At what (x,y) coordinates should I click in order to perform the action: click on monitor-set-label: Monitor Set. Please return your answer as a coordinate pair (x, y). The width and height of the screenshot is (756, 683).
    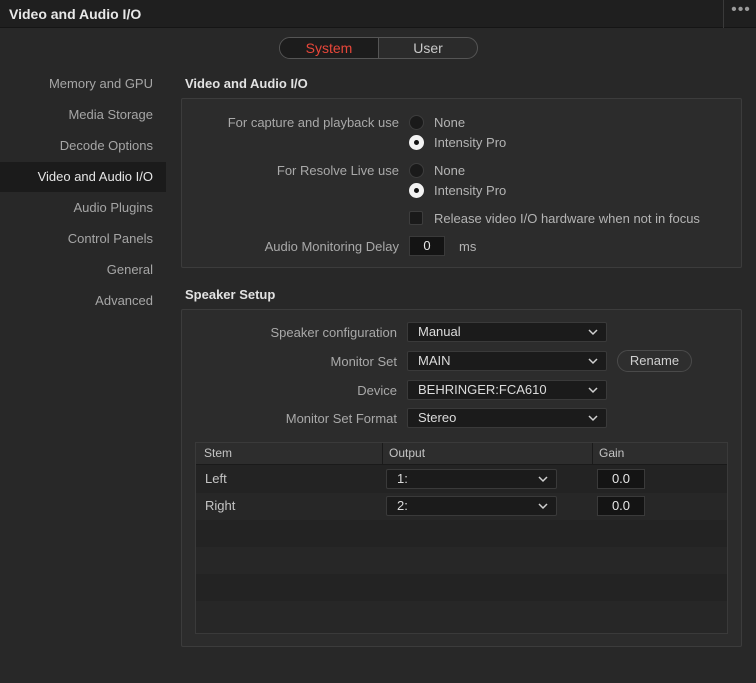
    Looking at the image, I should click on (363, 361).